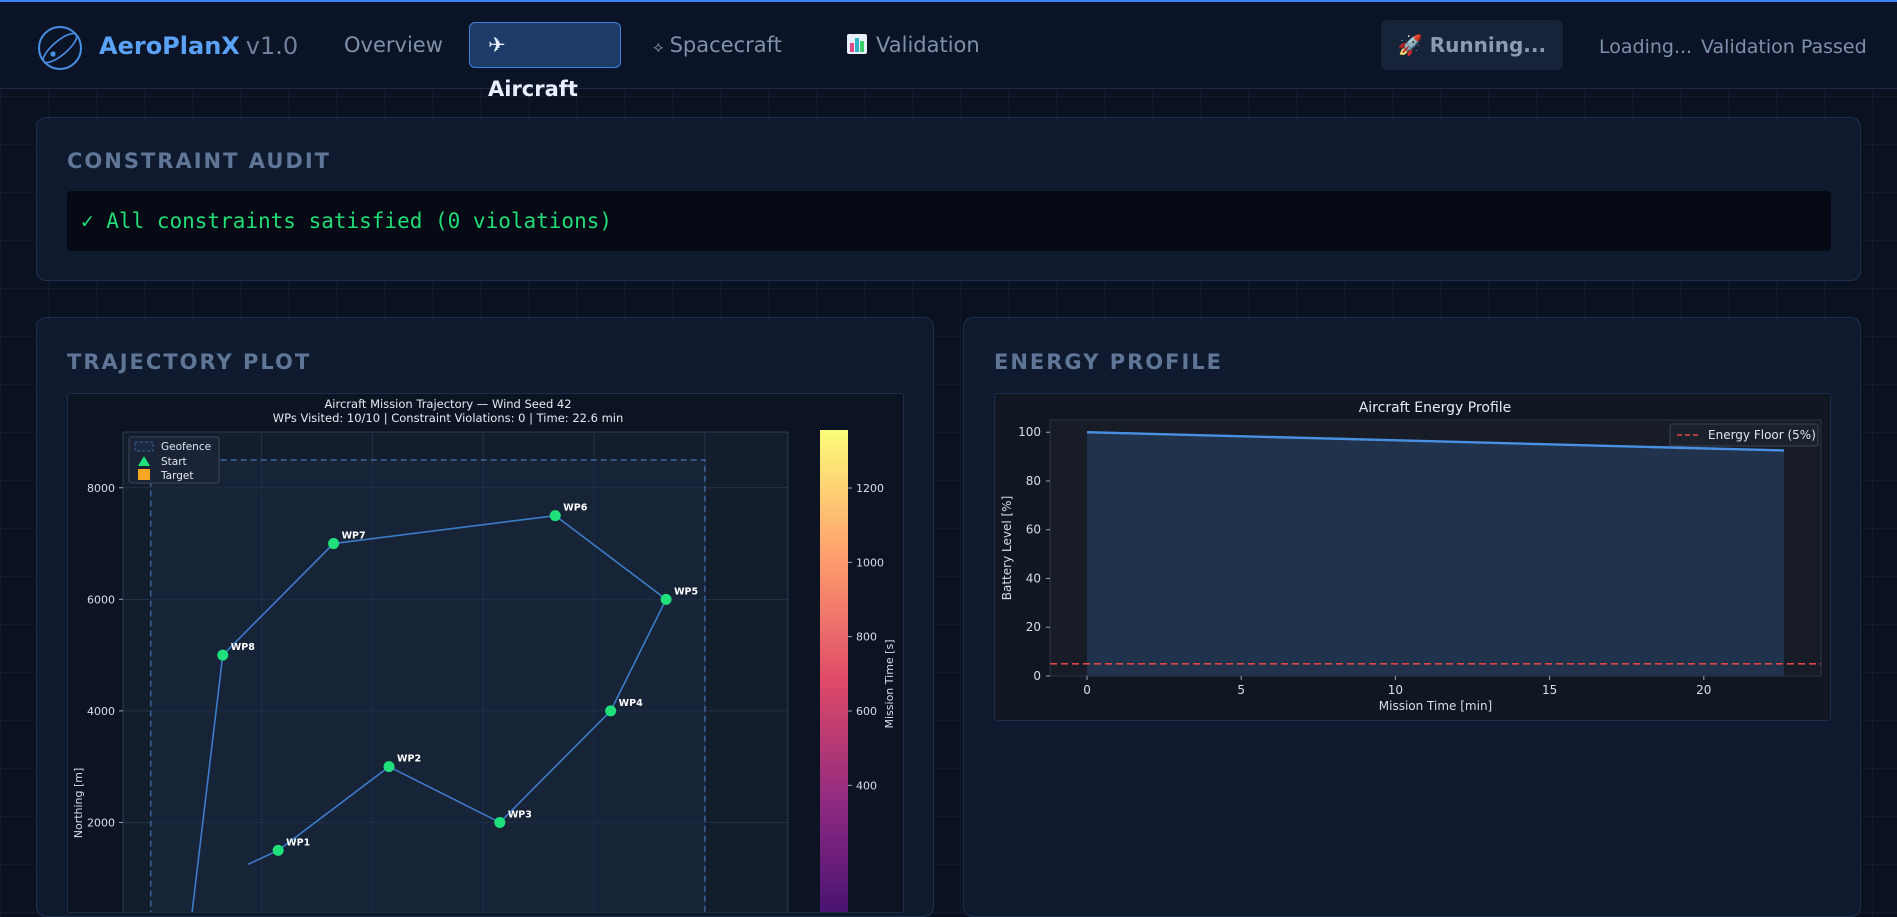 This screenshot has height=917, width=1897. What do you see at coordinates (1395, 690) in the screenshot?
I see `energy-x-tick-label: 10` at bounding box center [1395, 690].